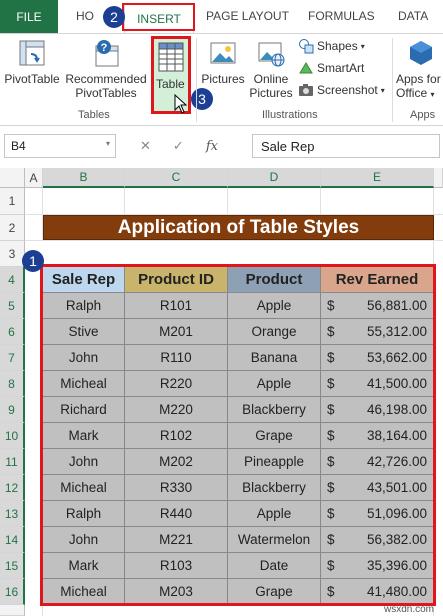 The height and width of the screenshot is (616, 443). I want to click on shapes-button: Shapes ▾, so click(331, 46).